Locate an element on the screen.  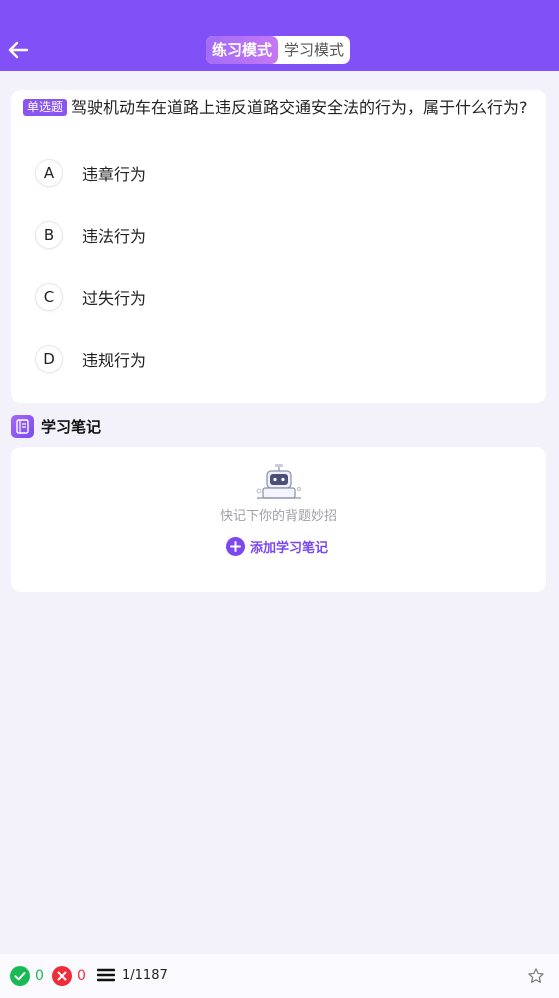
notes-header: 学习笔记 is located at coordinates (56, 426).